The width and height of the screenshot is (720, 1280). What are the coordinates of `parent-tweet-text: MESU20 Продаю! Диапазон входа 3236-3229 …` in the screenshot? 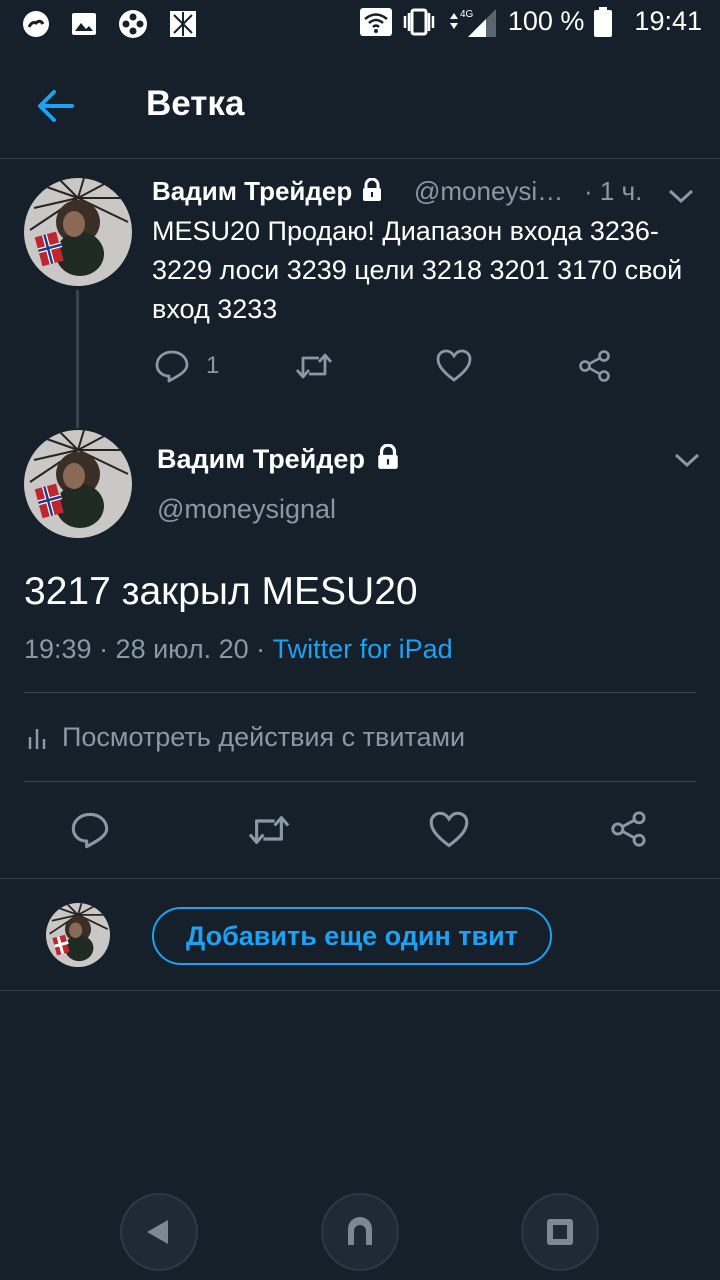 It's located at (417, 270).